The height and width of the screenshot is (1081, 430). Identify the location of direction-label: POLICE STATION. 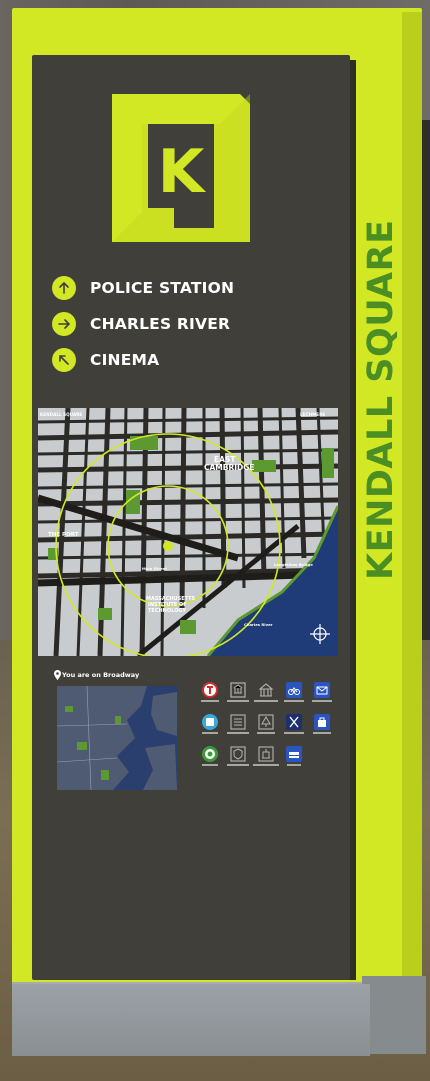
(162, 288).